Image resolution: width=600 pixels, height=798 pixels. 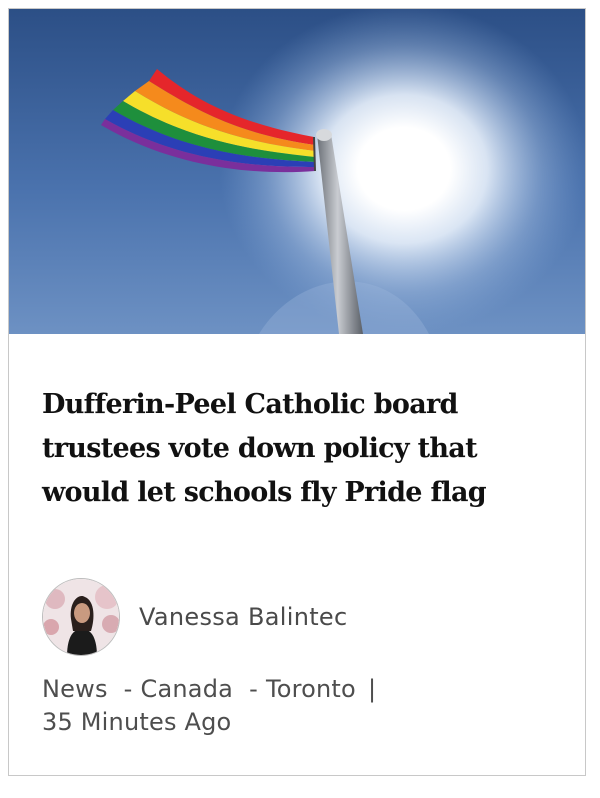 I want to click on publish-timestamp: 35 Minutes Ago, so click(x=137, y=722).